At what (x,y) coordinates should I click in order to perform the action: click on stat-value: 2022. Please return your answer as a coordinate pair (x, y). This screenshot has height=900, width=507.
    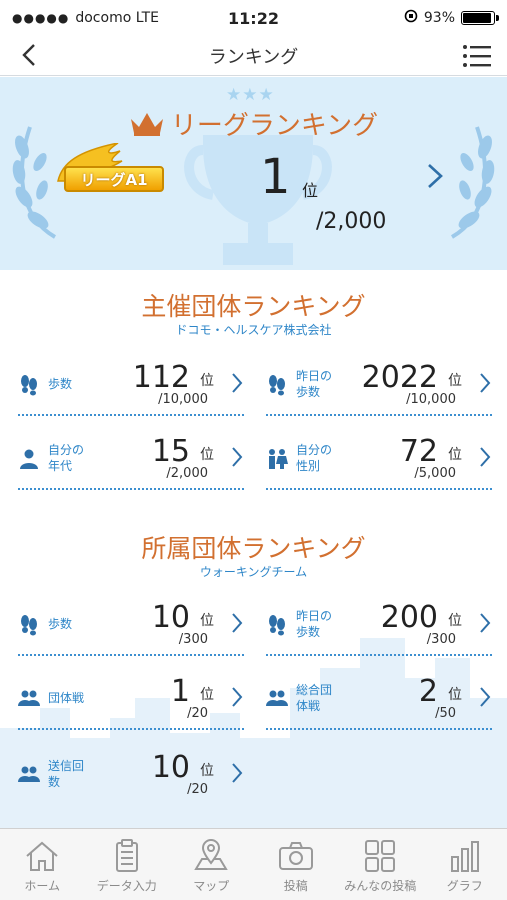
    Looking at the image, I should click on (399, 377).